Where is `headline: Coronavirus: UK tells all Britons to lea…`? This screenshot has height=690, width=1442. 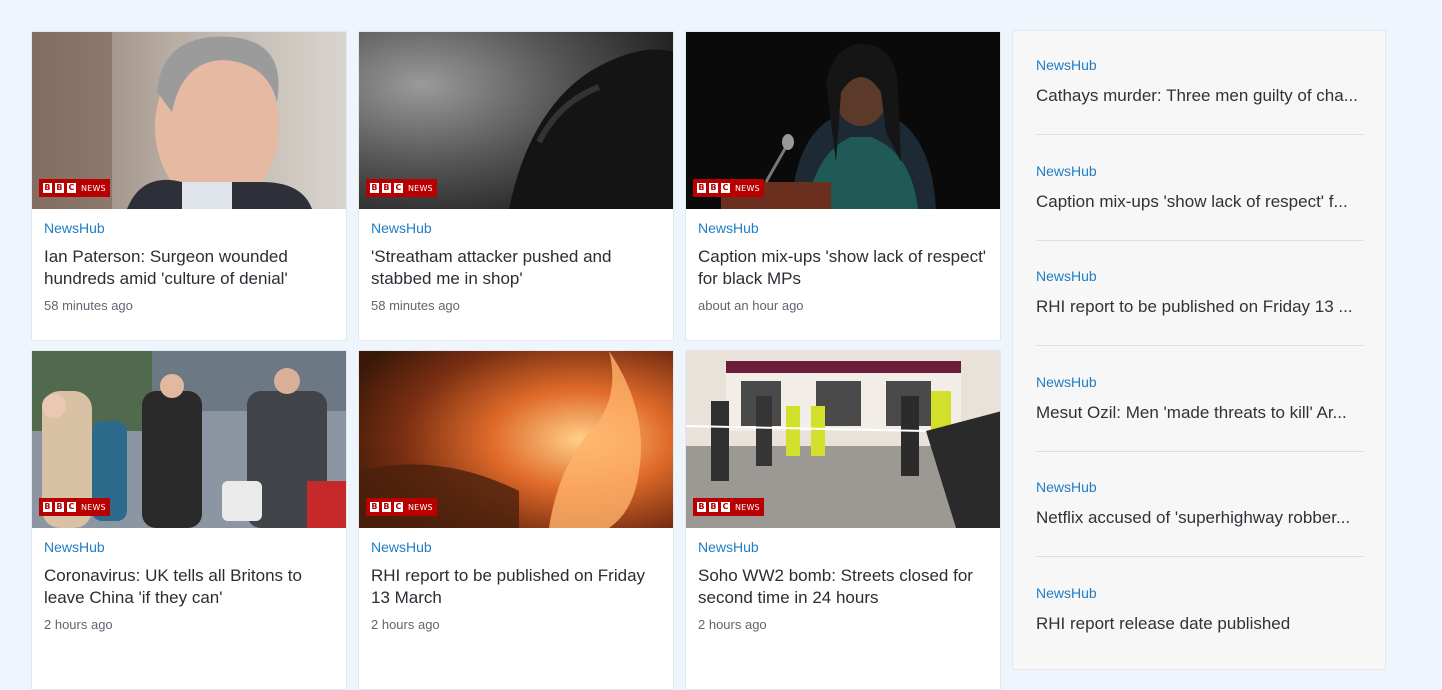 headline: Coronavirus: UK tells all Britons to lea… is located at coordinates (189, 587).